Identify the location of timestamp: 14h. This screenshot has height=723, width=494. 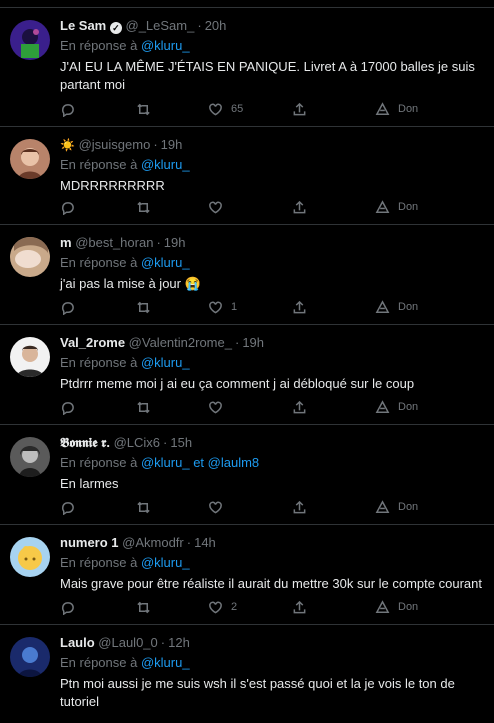
(205, 542).